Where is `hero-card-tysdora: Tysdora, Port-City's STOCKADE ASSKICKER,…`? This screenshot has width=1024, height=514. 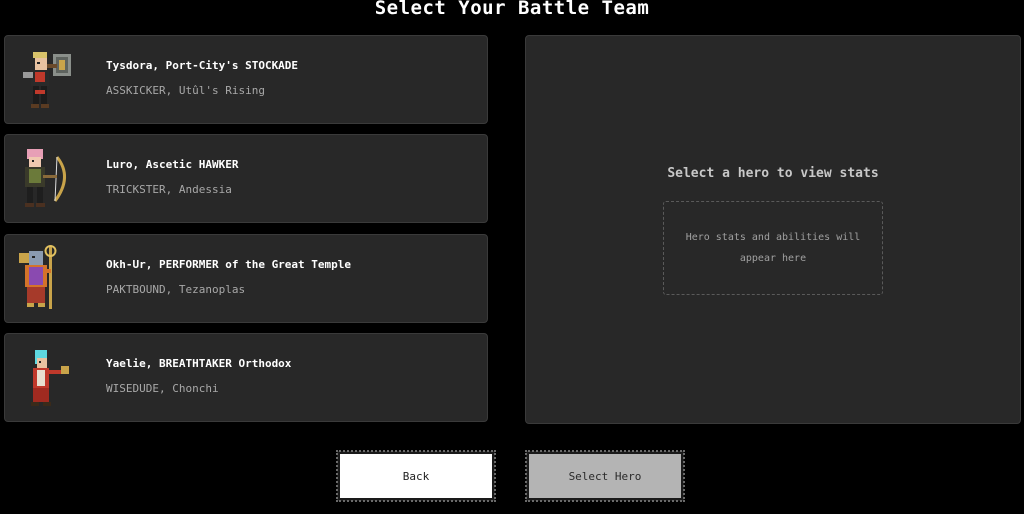 hero-card-tysdora: Tysdora, Port-City's STOCKADE ASSKICKER,… is located at coordinates (246, 79).